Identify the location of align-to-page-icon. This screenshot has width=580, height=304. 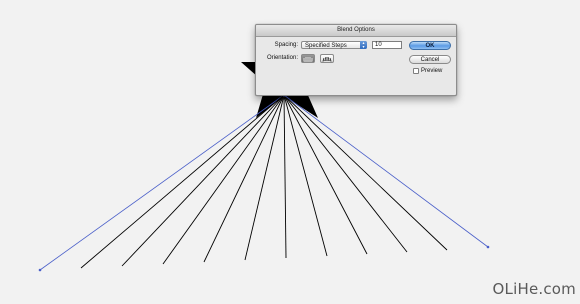
(308, 58).